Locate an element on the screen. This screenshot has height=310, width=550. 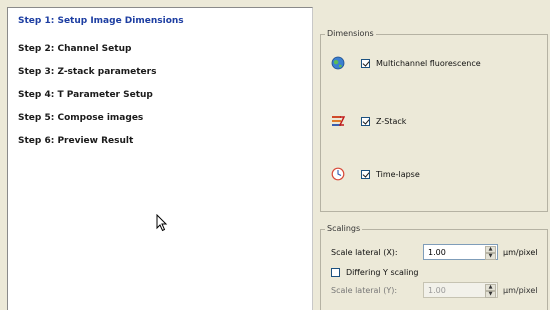
step-3-z-stack-parameters: Step 3: Z-stack parameters is located at coordinates (87, 72).